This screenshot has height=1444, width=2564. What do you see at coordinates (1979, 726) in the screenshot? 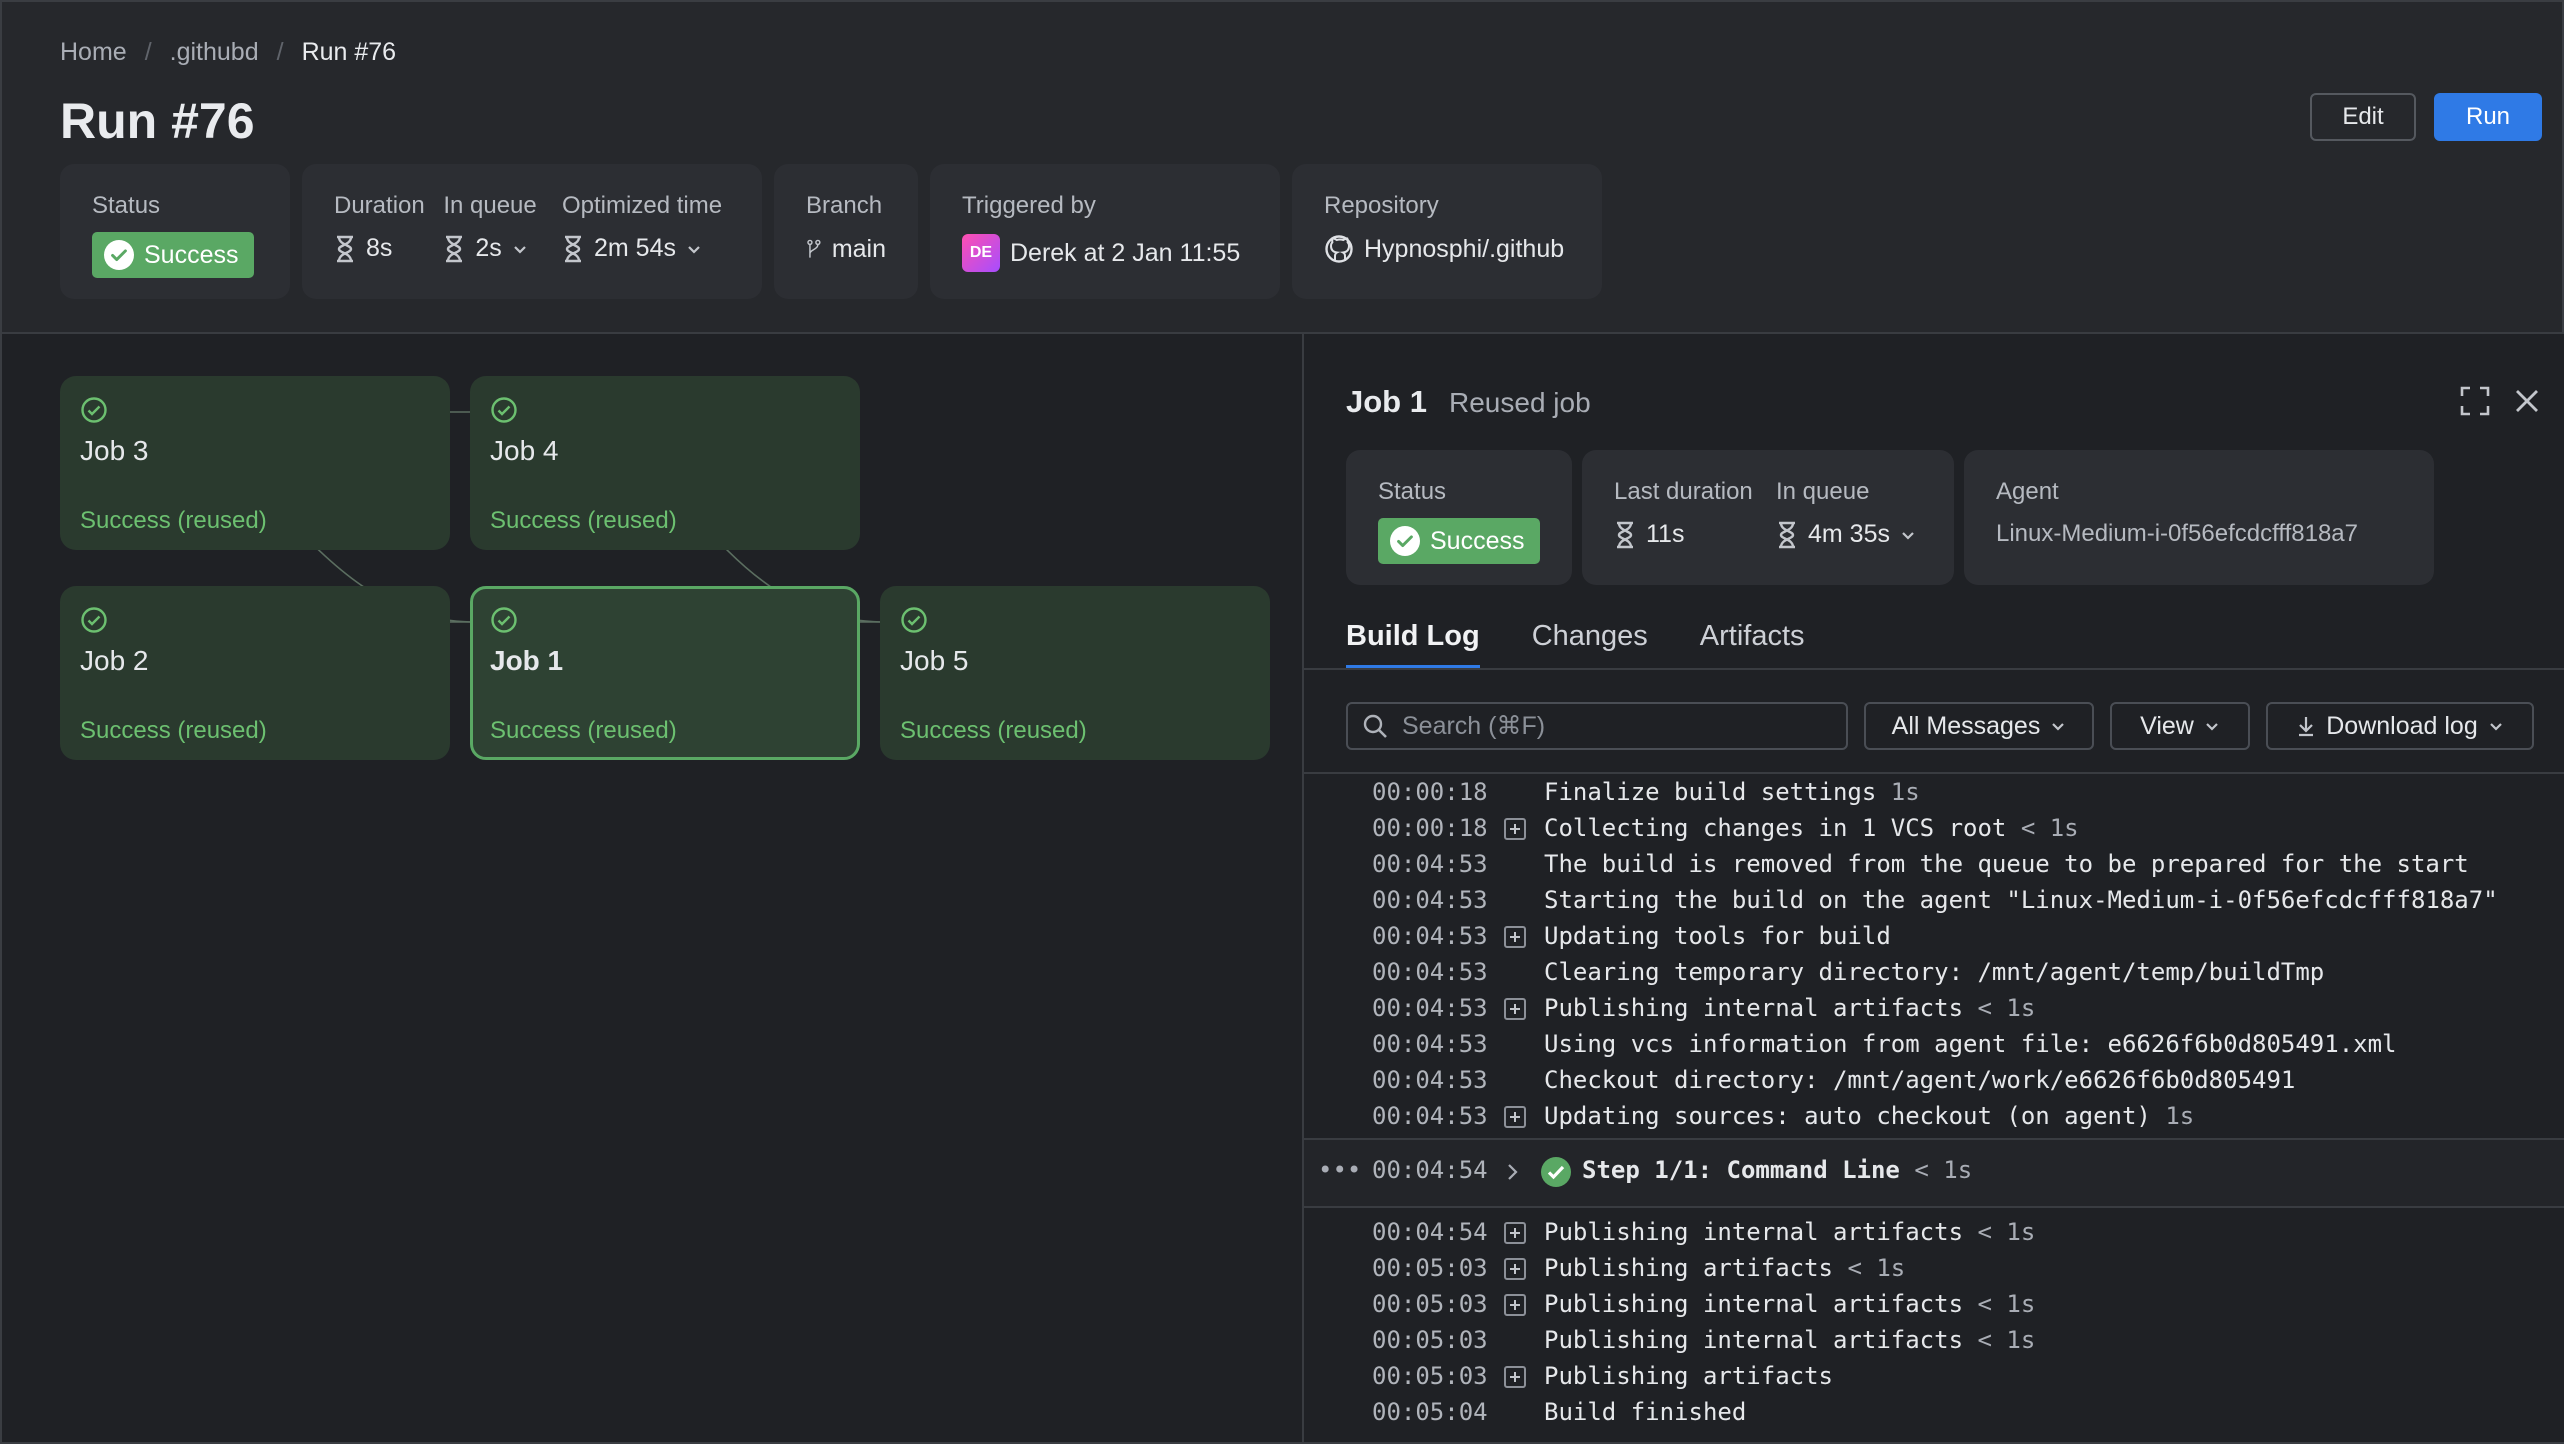
I see `filter-dropdown: All Messages` at bounding box center [1979, 726].